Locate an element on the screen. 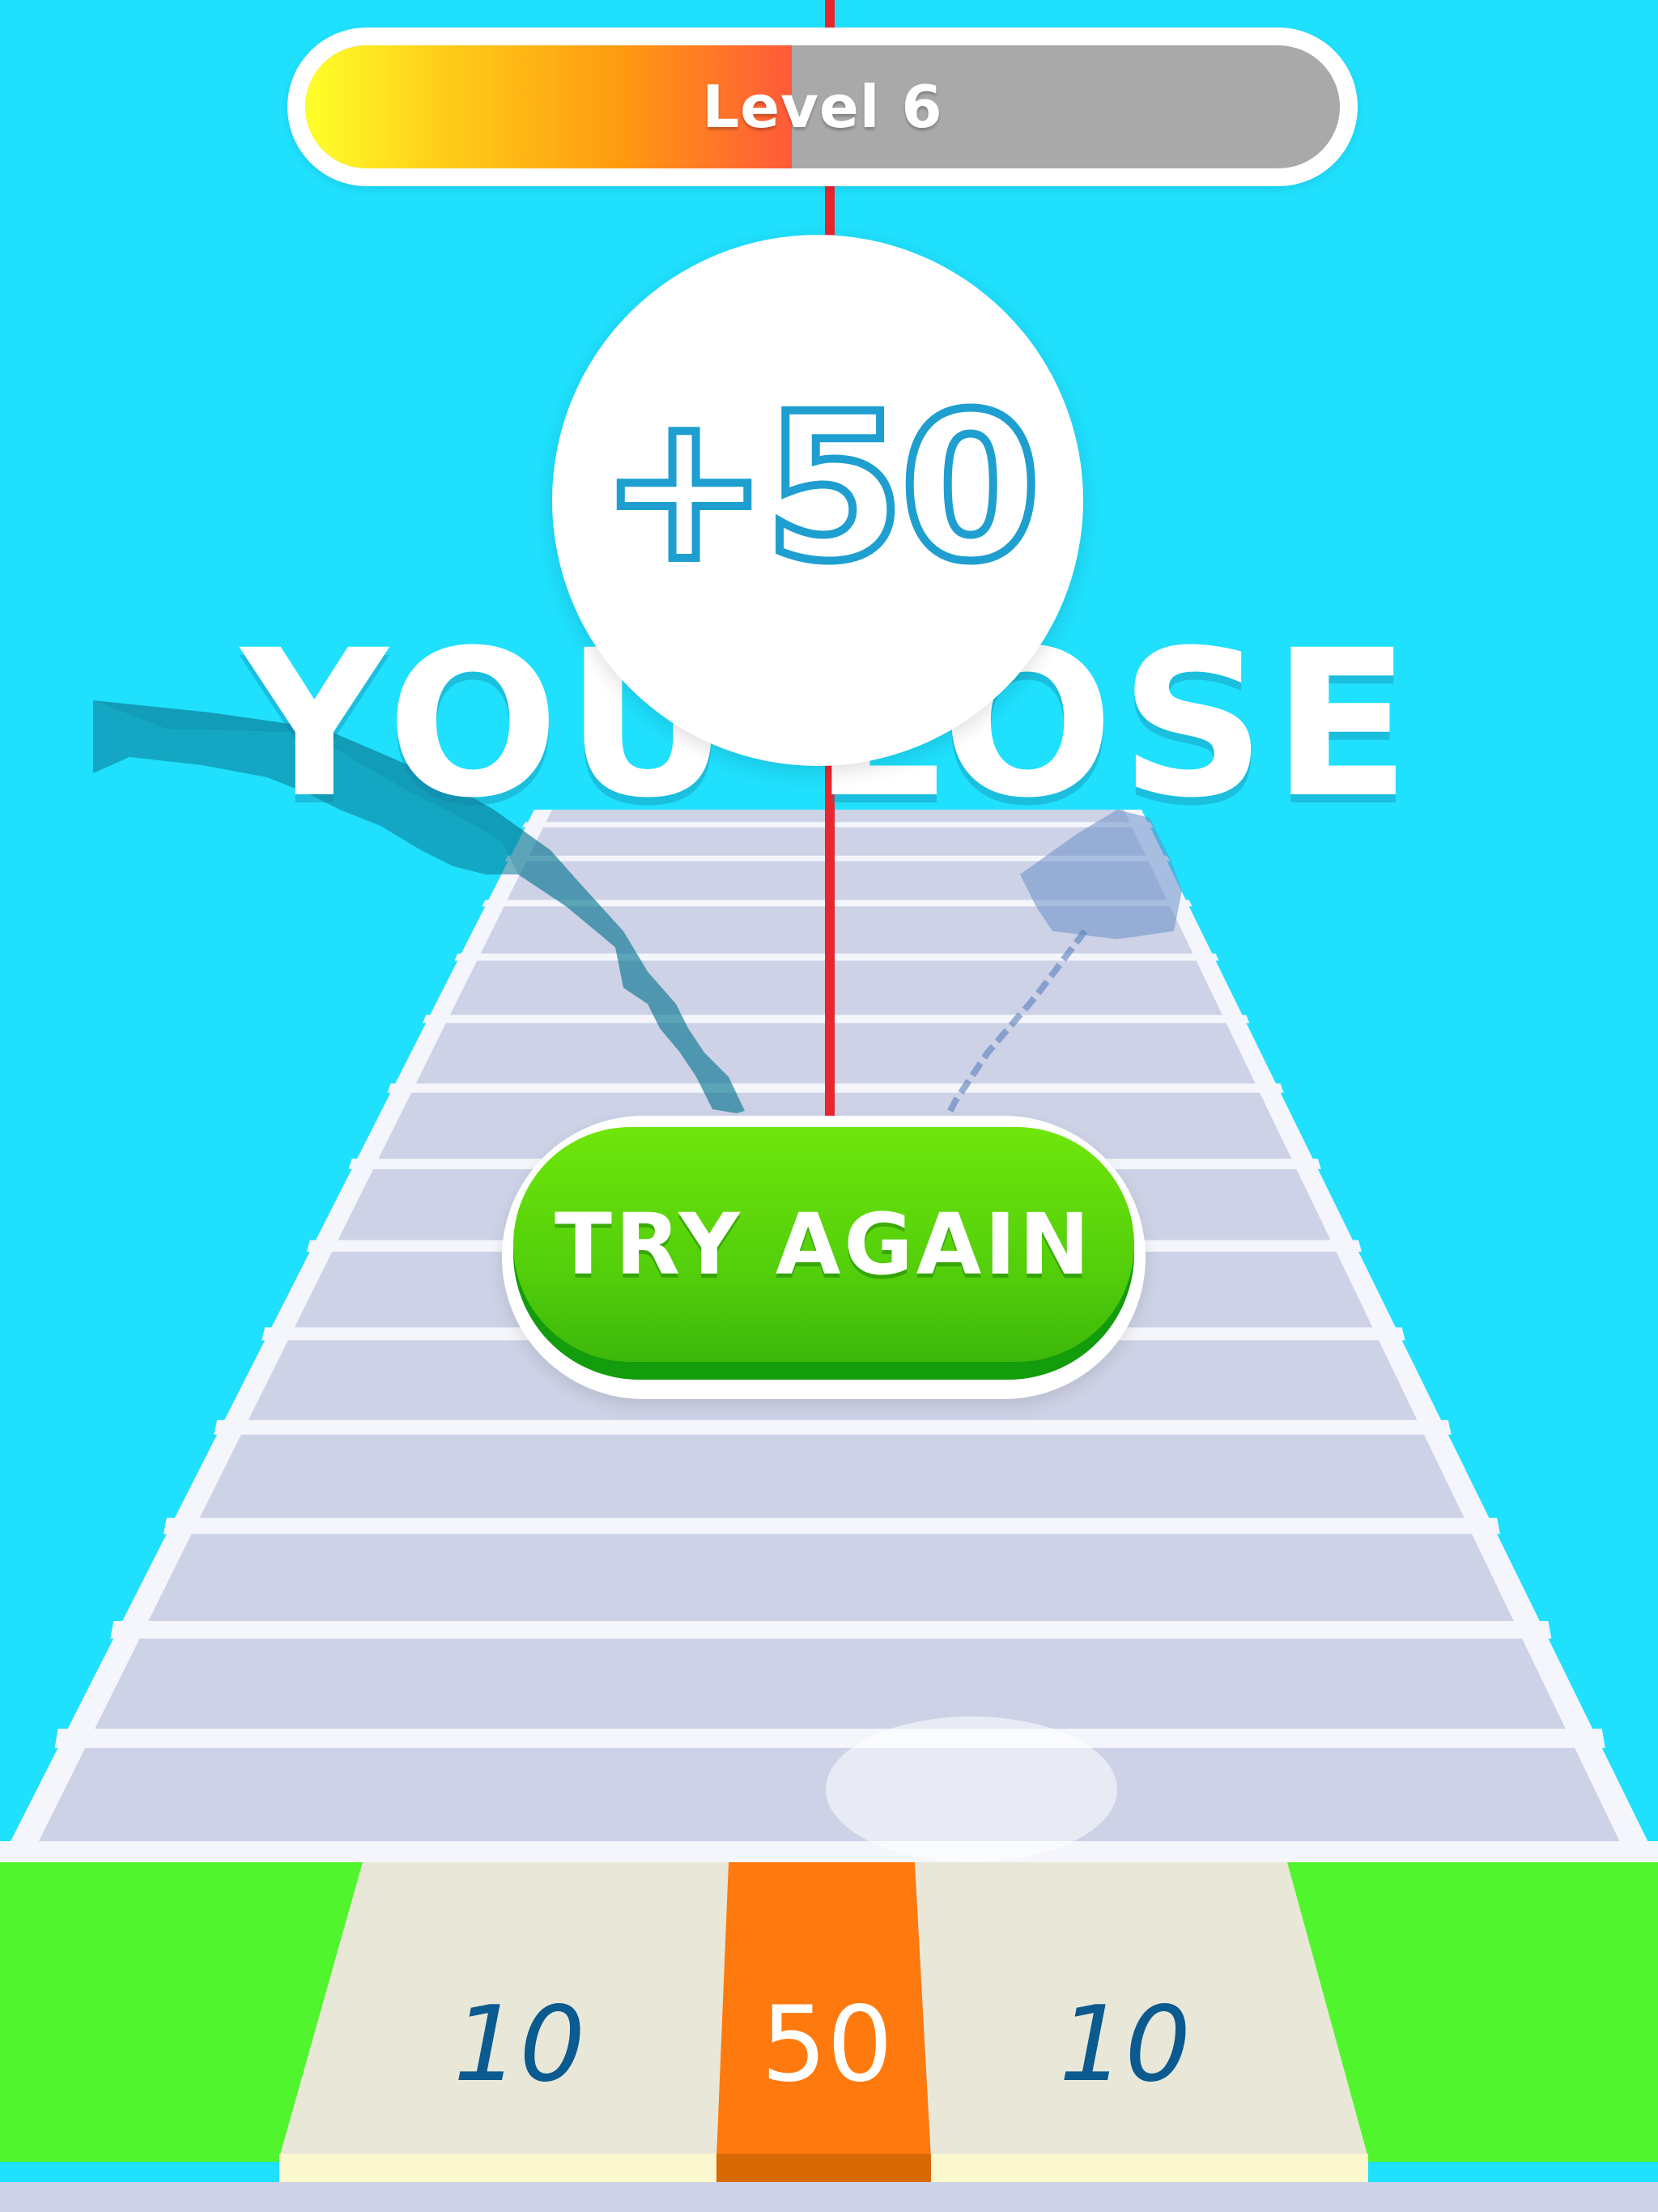 The image size is (1658, 2212). try-again-label: TRY AGAIN is located at coordinates (824, 1245).